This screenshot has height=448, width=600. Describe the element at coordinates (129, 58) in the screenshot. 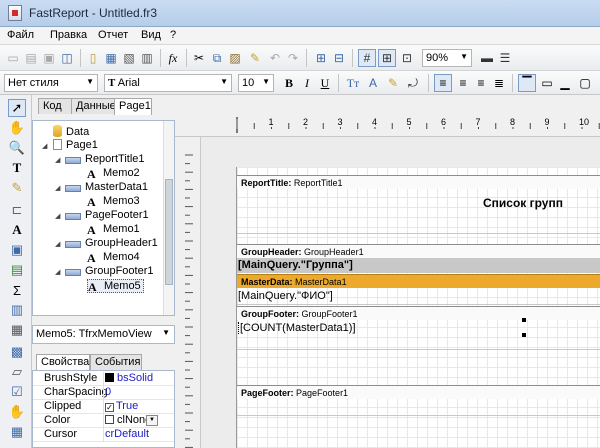

I see `delete-page-icon: ▧` at that location.